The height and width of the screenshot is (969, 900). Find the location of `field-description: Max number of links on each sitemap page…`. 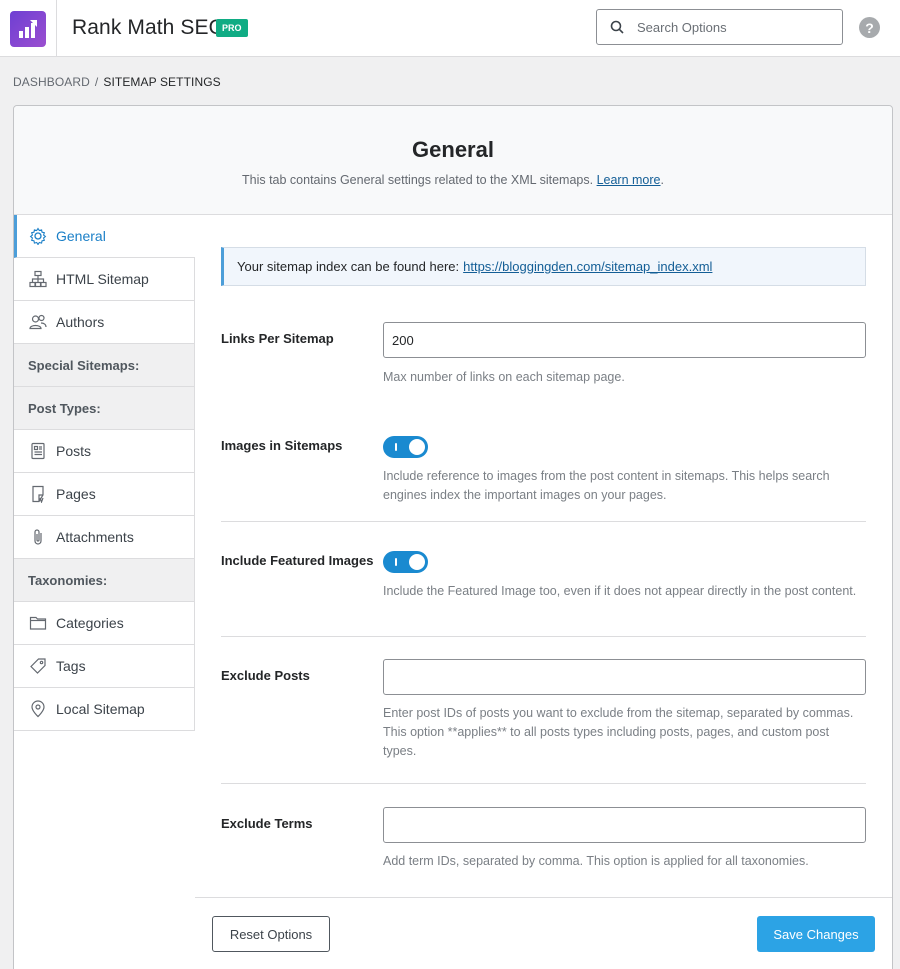

field-description: Max number of links on each sitemap page… is located at coordinates (504, 377).